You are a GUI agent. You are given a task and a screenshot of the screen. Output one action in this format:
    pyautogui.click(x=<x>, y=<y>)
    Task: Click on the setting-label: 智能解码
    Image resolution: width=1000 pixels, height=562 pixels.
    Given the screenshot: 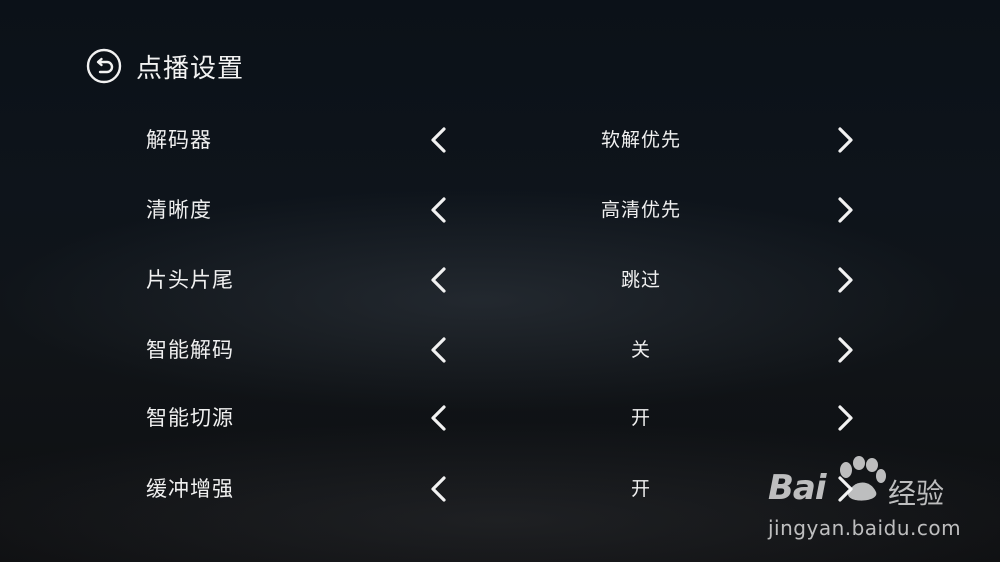 What is the action you would take?
    pyautogui.click(x=190, y=350)
    